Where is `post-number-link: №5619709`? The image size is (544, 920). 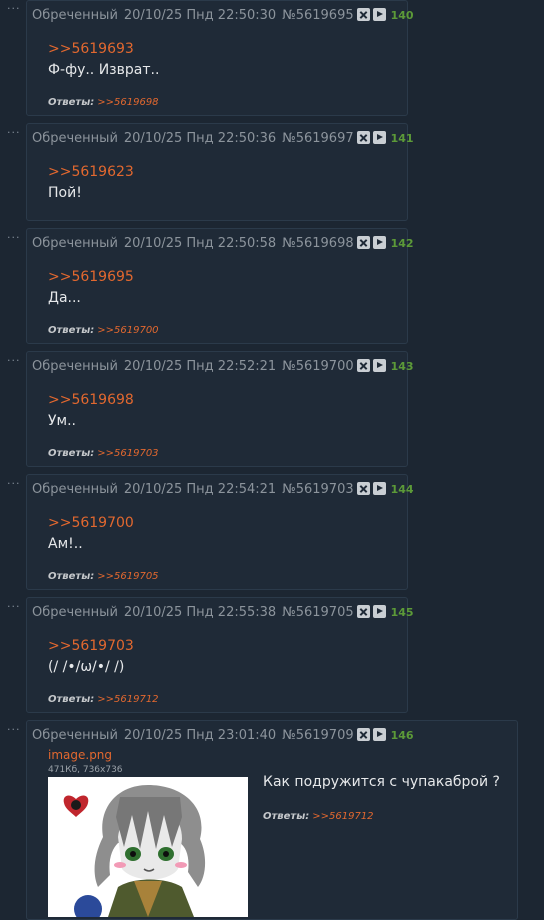 post-number-link: №5619709 is located at coordinates (317, 735).